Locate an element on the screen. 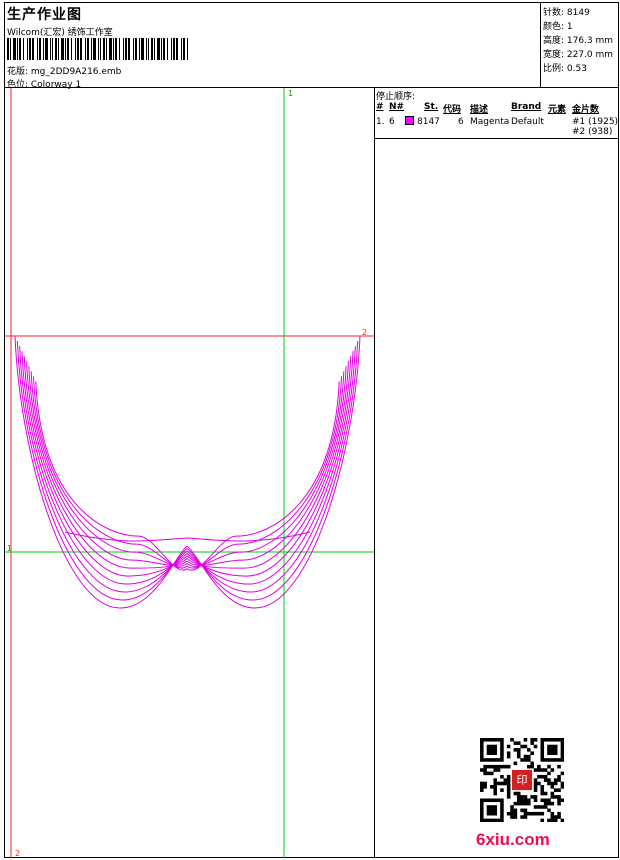  guide-label-bottom: 2 is located at coordinates (17, 853).